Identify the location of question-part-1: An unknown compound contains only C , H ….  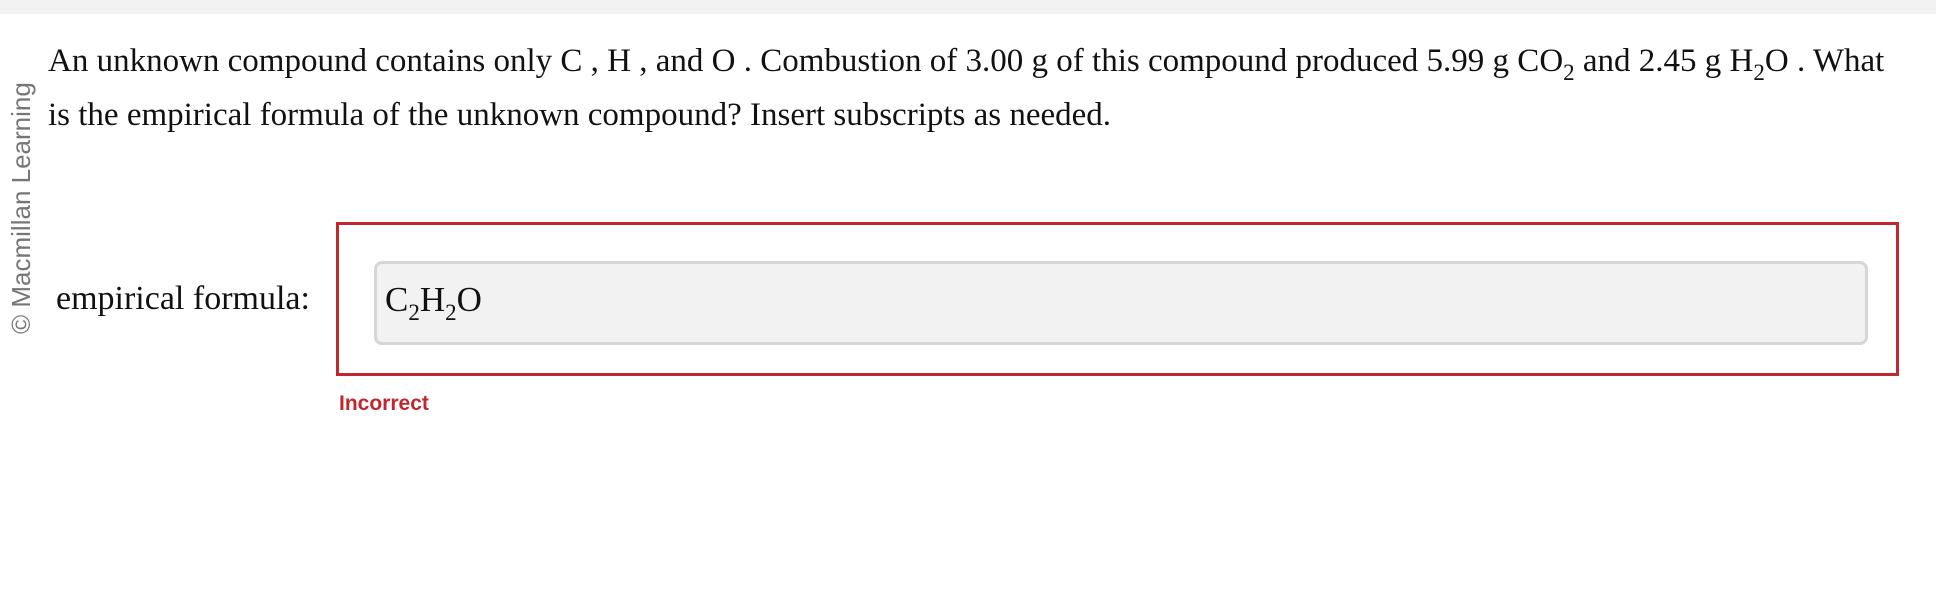
(806, 61).